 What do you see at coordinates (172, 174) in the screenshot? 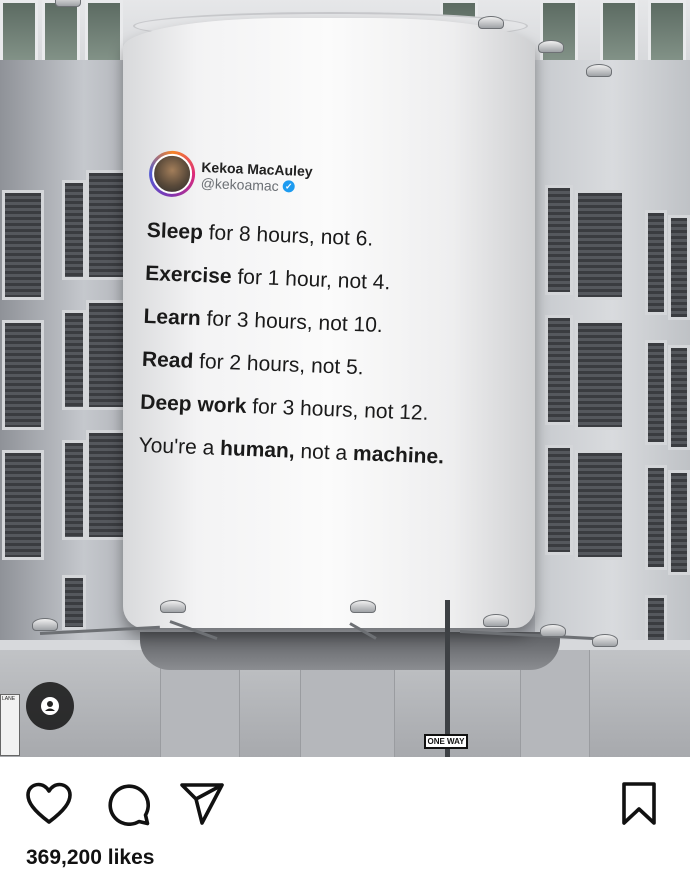
I see `tweet-avatar` at bounding box center [172, 174].